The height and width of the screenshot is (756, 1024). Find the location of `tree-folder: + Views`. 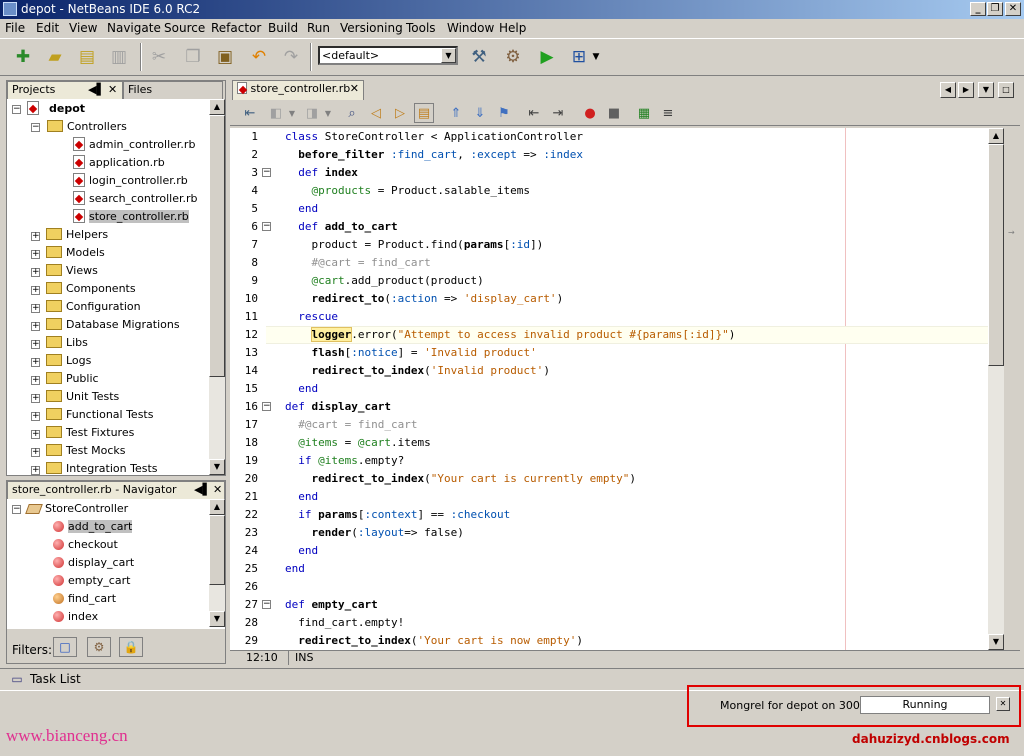

tree-folder: + Views is located at coordinates (64, 271).